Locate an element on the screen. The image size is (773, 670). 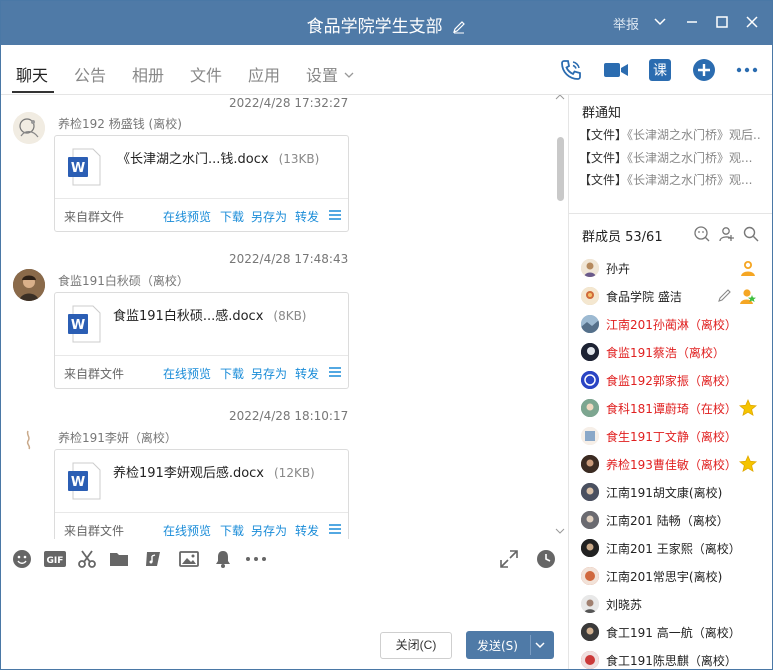
file-source: 来自群文件 is located at coordinates (94, 531).